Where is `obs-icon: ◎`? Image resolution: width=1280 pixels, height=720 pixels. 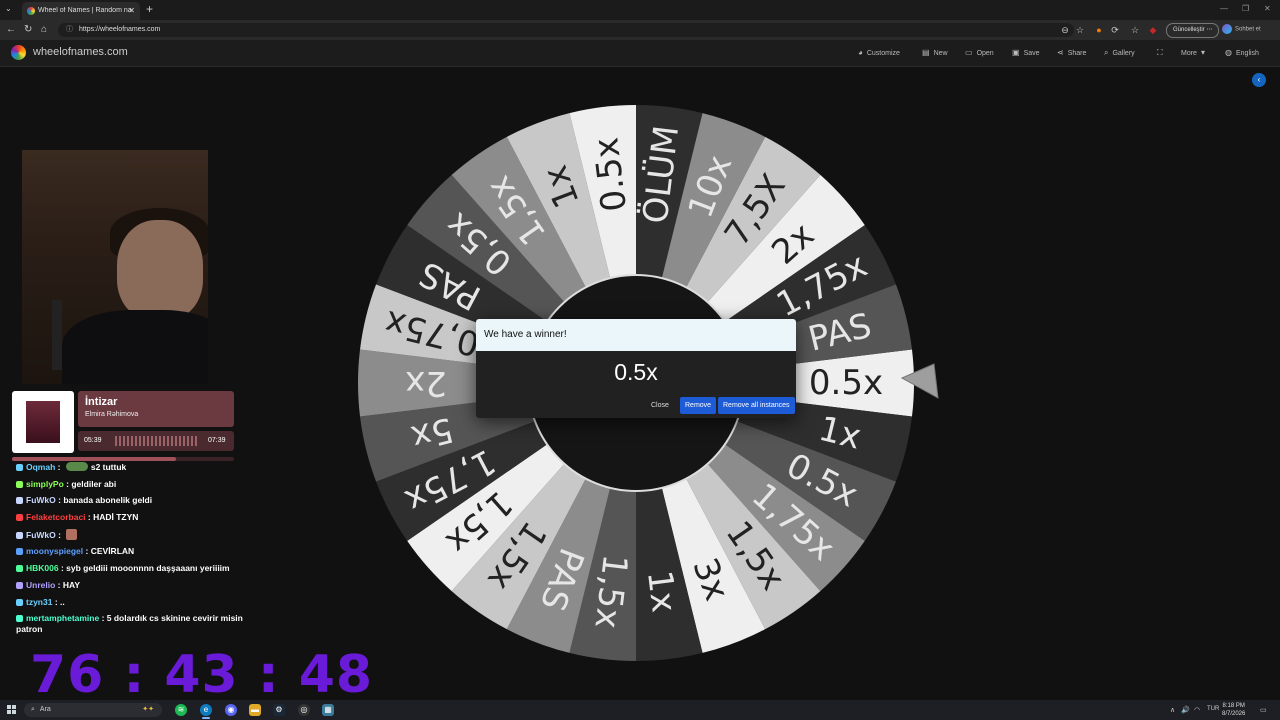
obs-icon: ◎ is located at coordinates (304, 710).